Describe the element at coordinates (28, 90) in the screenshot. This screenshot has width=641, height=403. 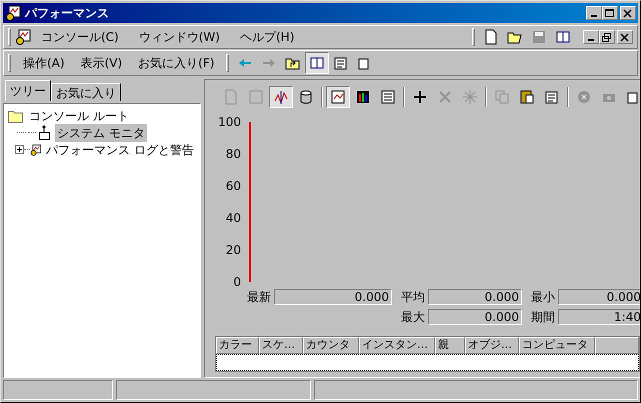
I see `tab: ツリー` at that location.